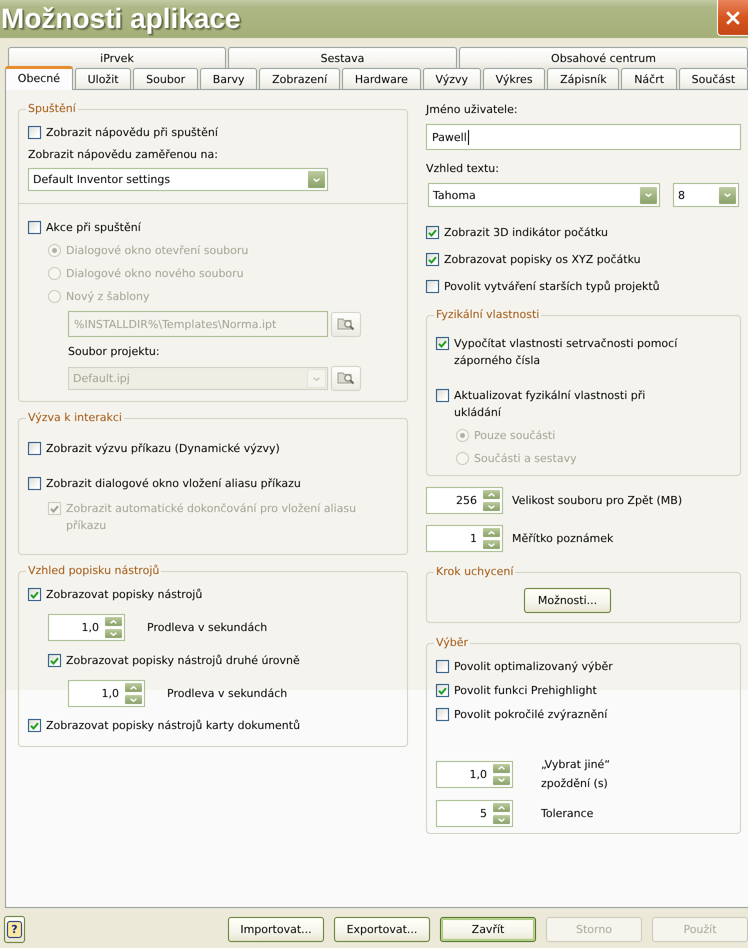  What do you see at coordinates (464, 538) in the screenshot?
I see `spin-box: 1` at bounding box center [464, 538].